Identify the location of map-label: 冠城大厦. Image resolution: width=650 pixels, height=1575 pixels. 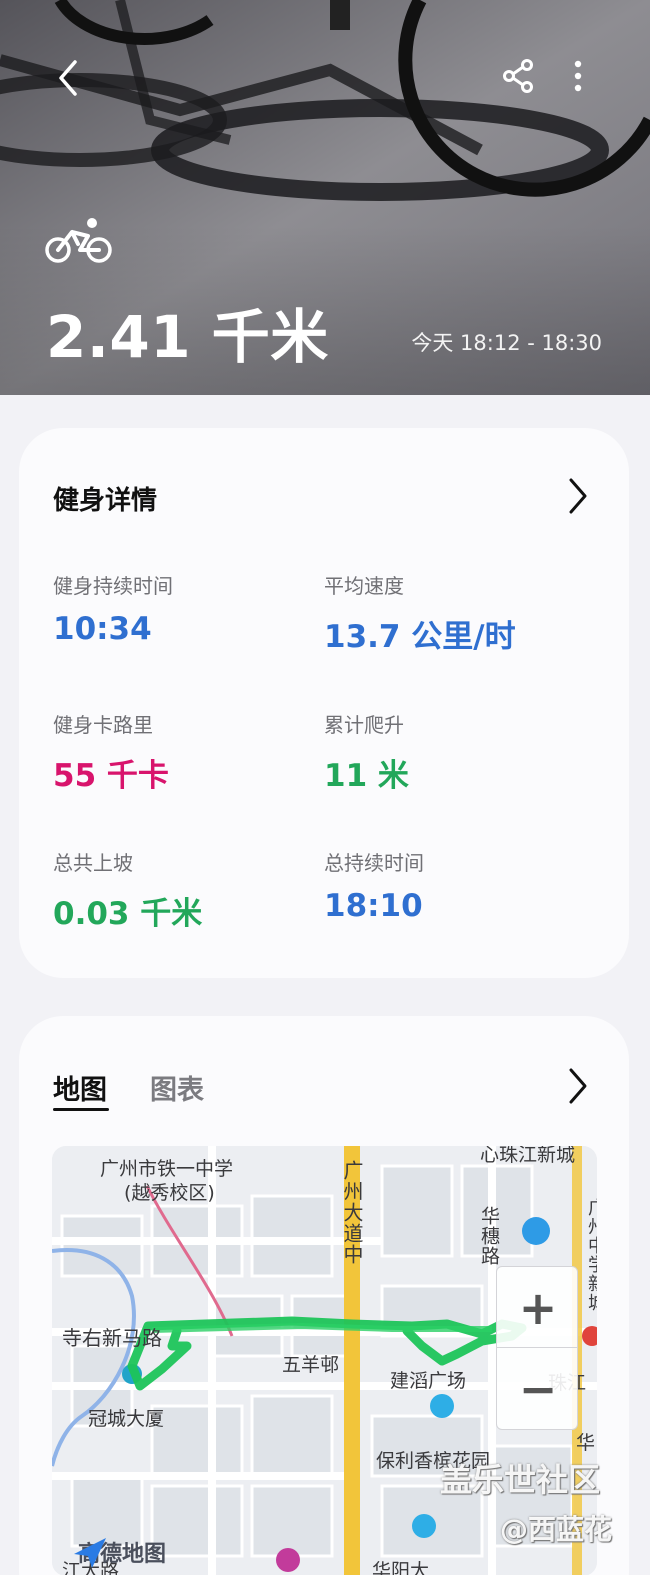
(126, 1419).